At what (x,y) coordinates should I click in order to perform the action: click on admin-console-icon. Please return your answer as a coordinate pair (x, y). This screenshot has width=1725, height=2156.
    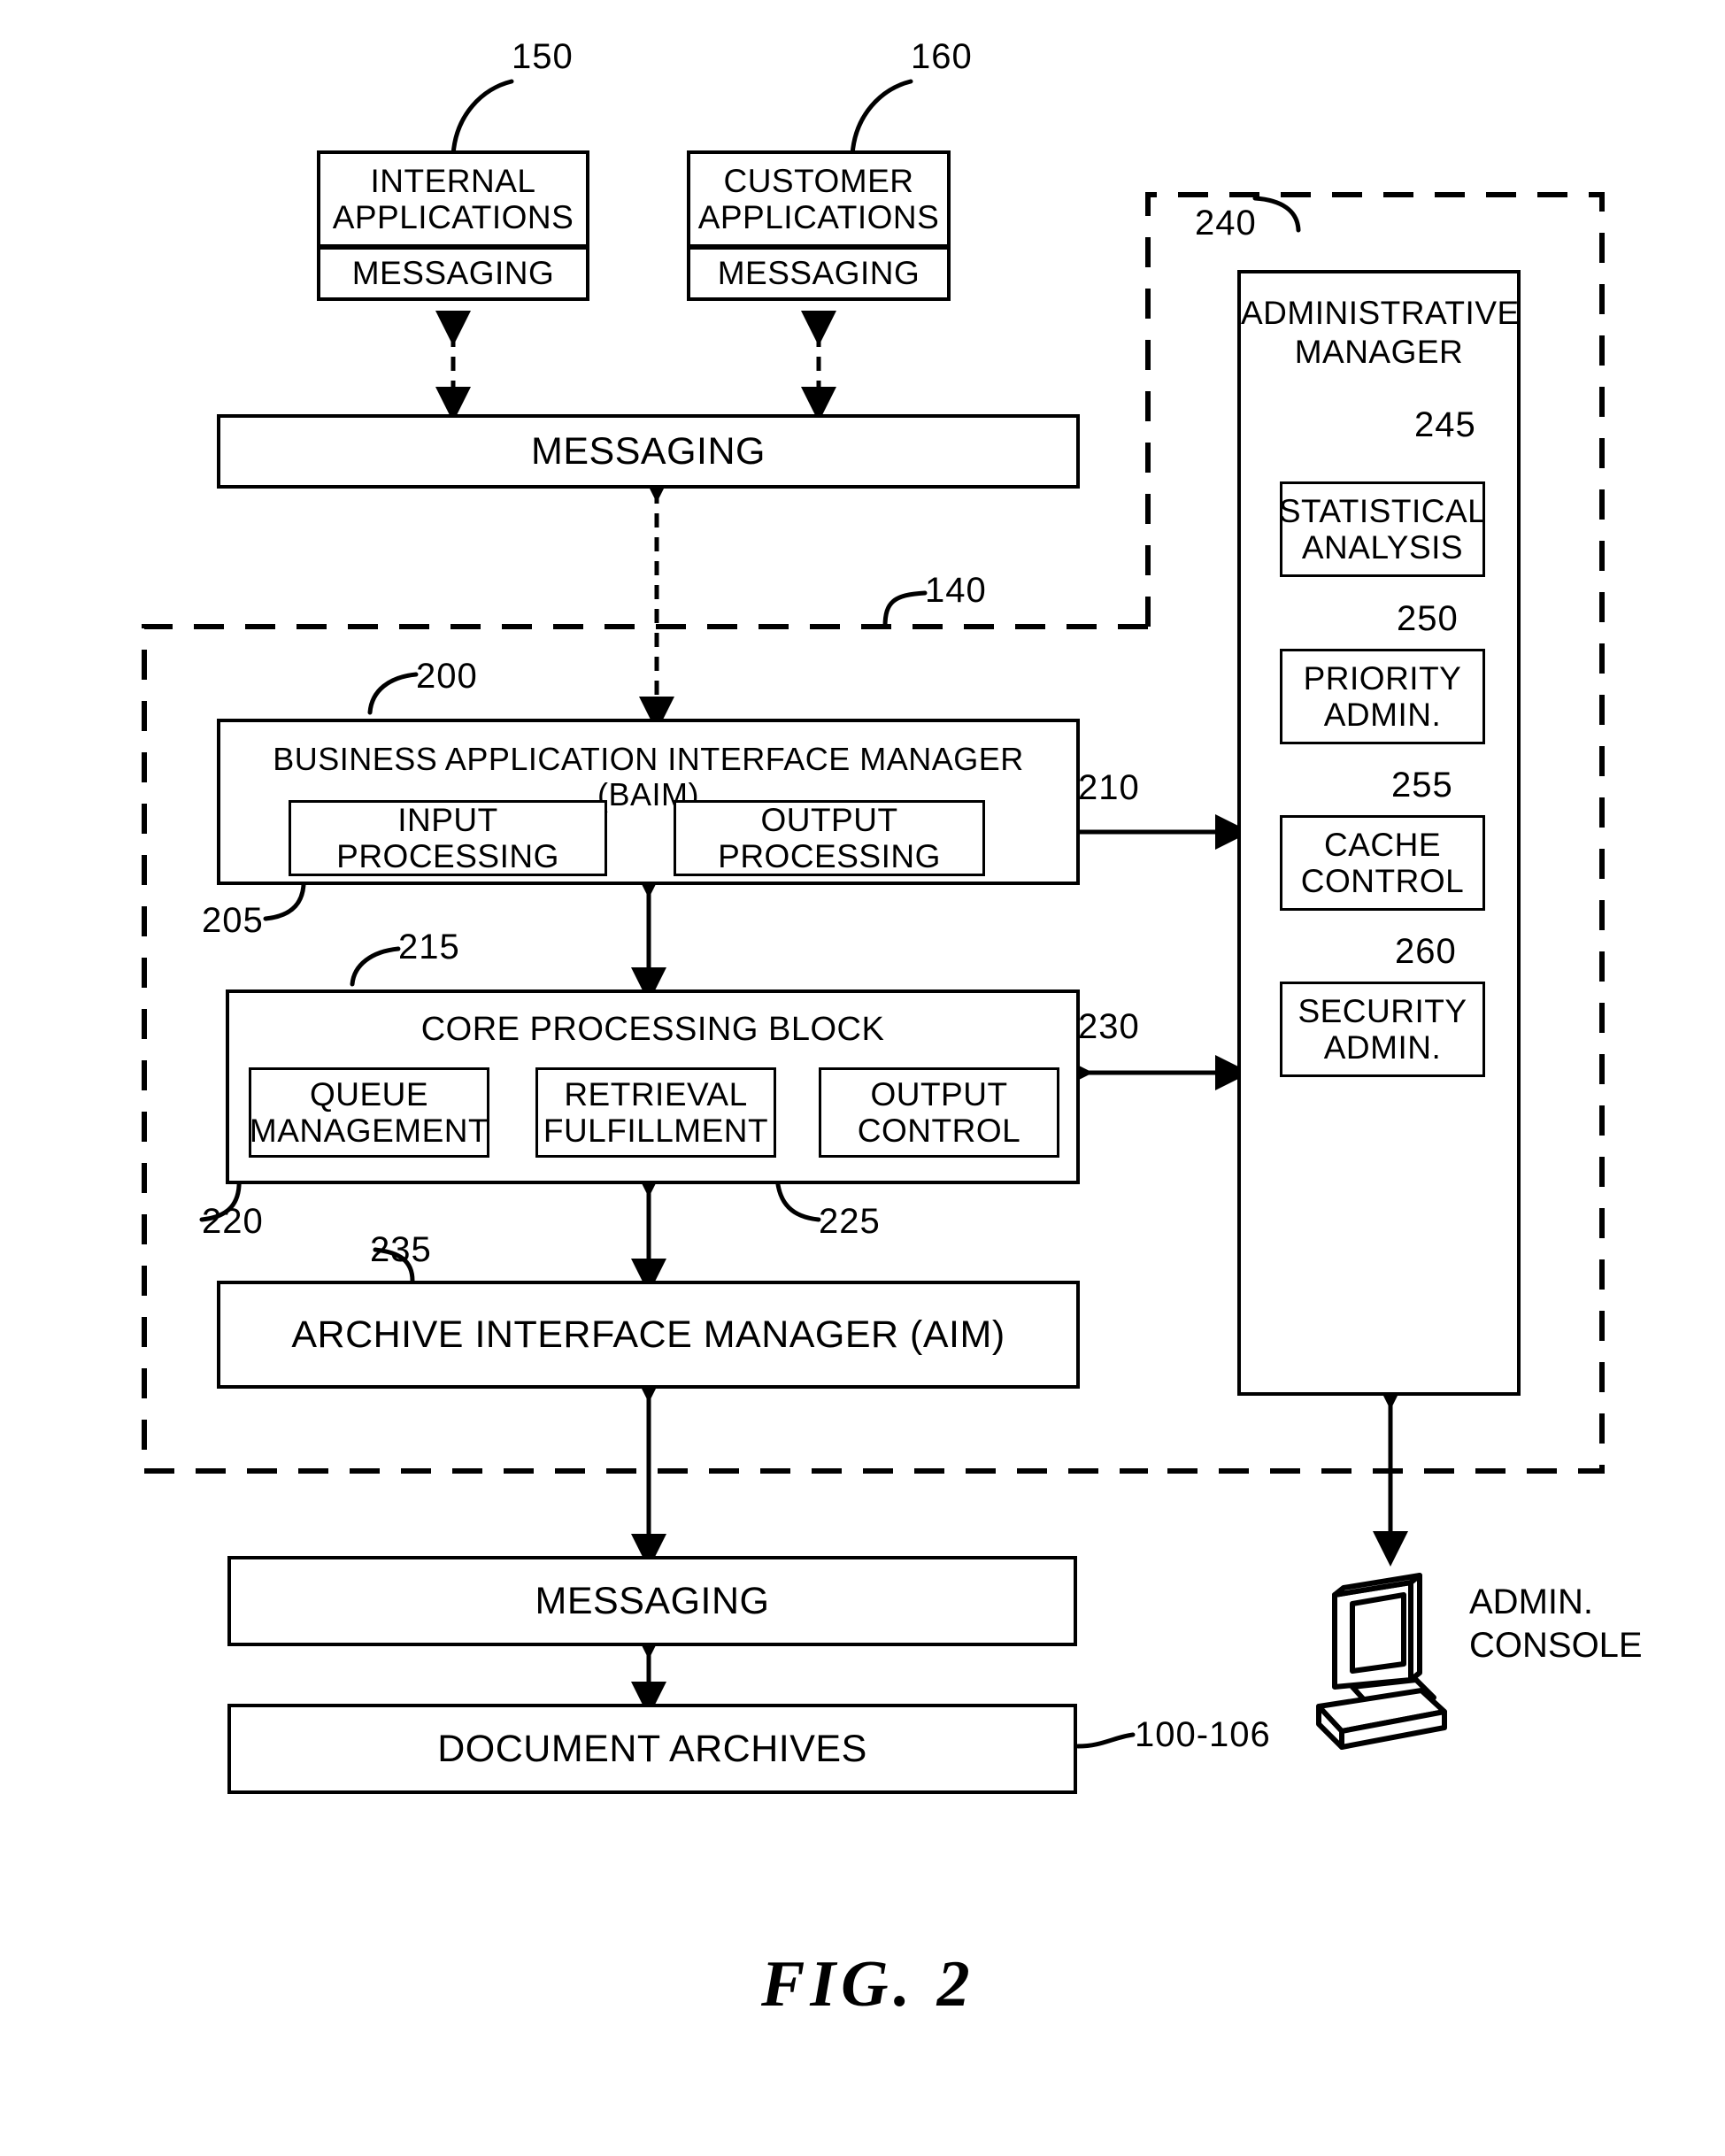
    Looking at the image, I should click on (1382, 1662).